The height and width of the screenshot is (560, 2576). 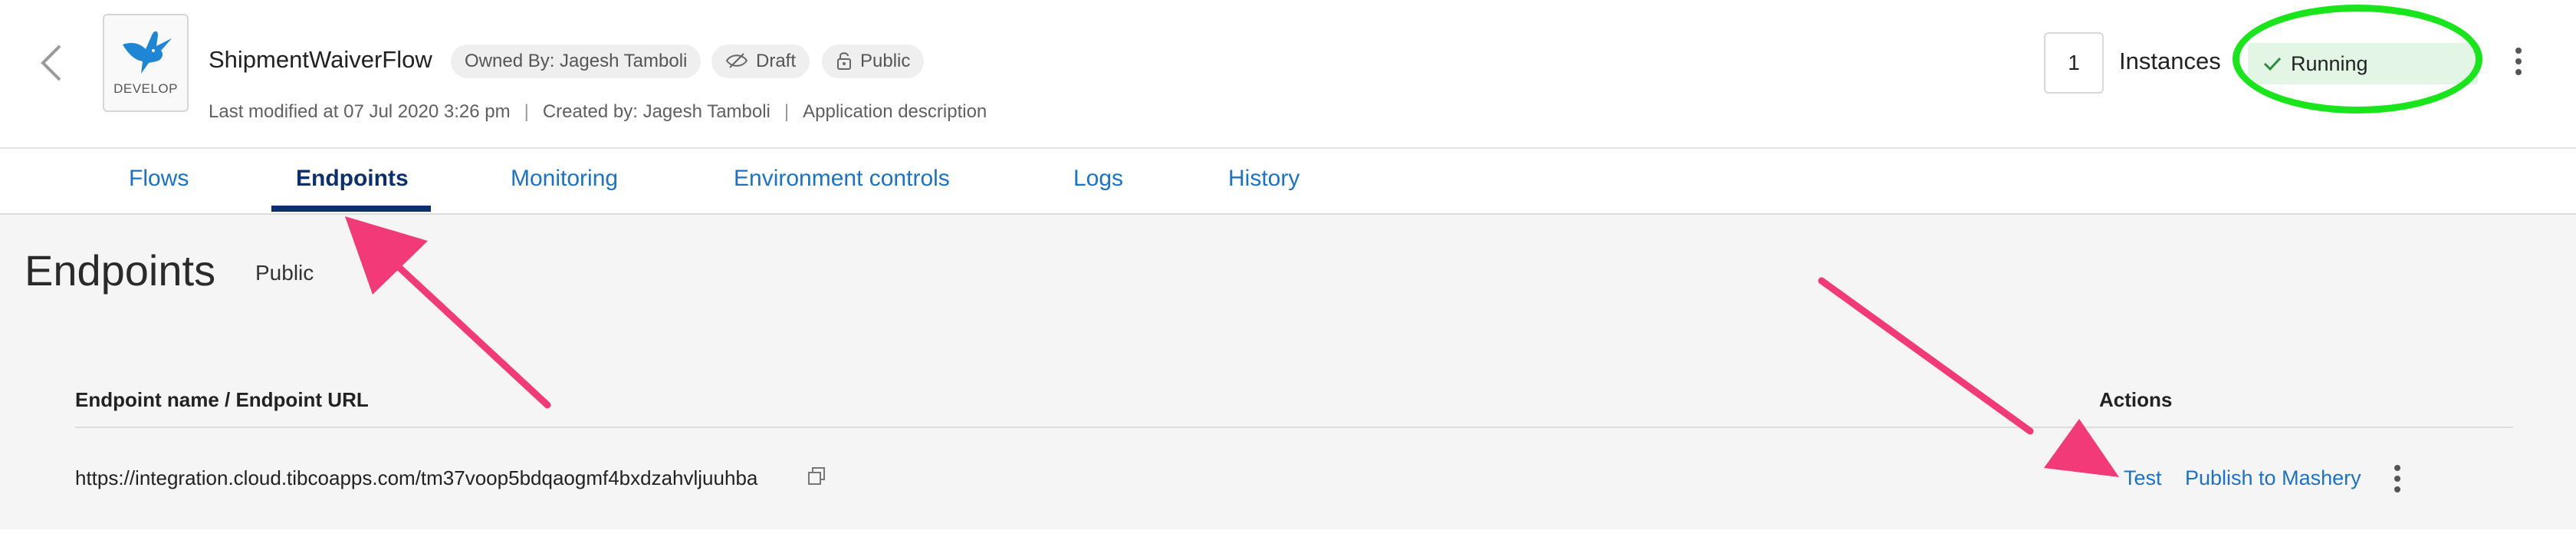 I want to click on application-description-link: Application description, so click(x=895, y=111).